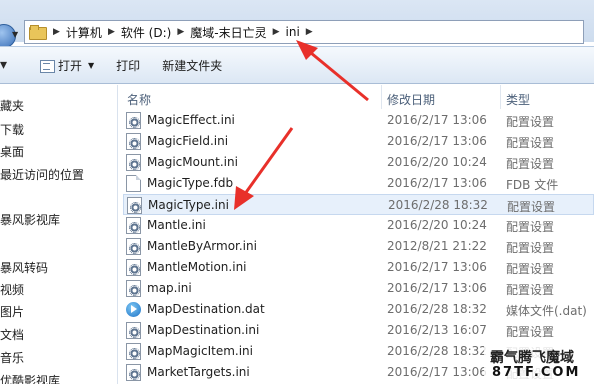  I want to click on column-header-type: 类型, so click(518, 99).